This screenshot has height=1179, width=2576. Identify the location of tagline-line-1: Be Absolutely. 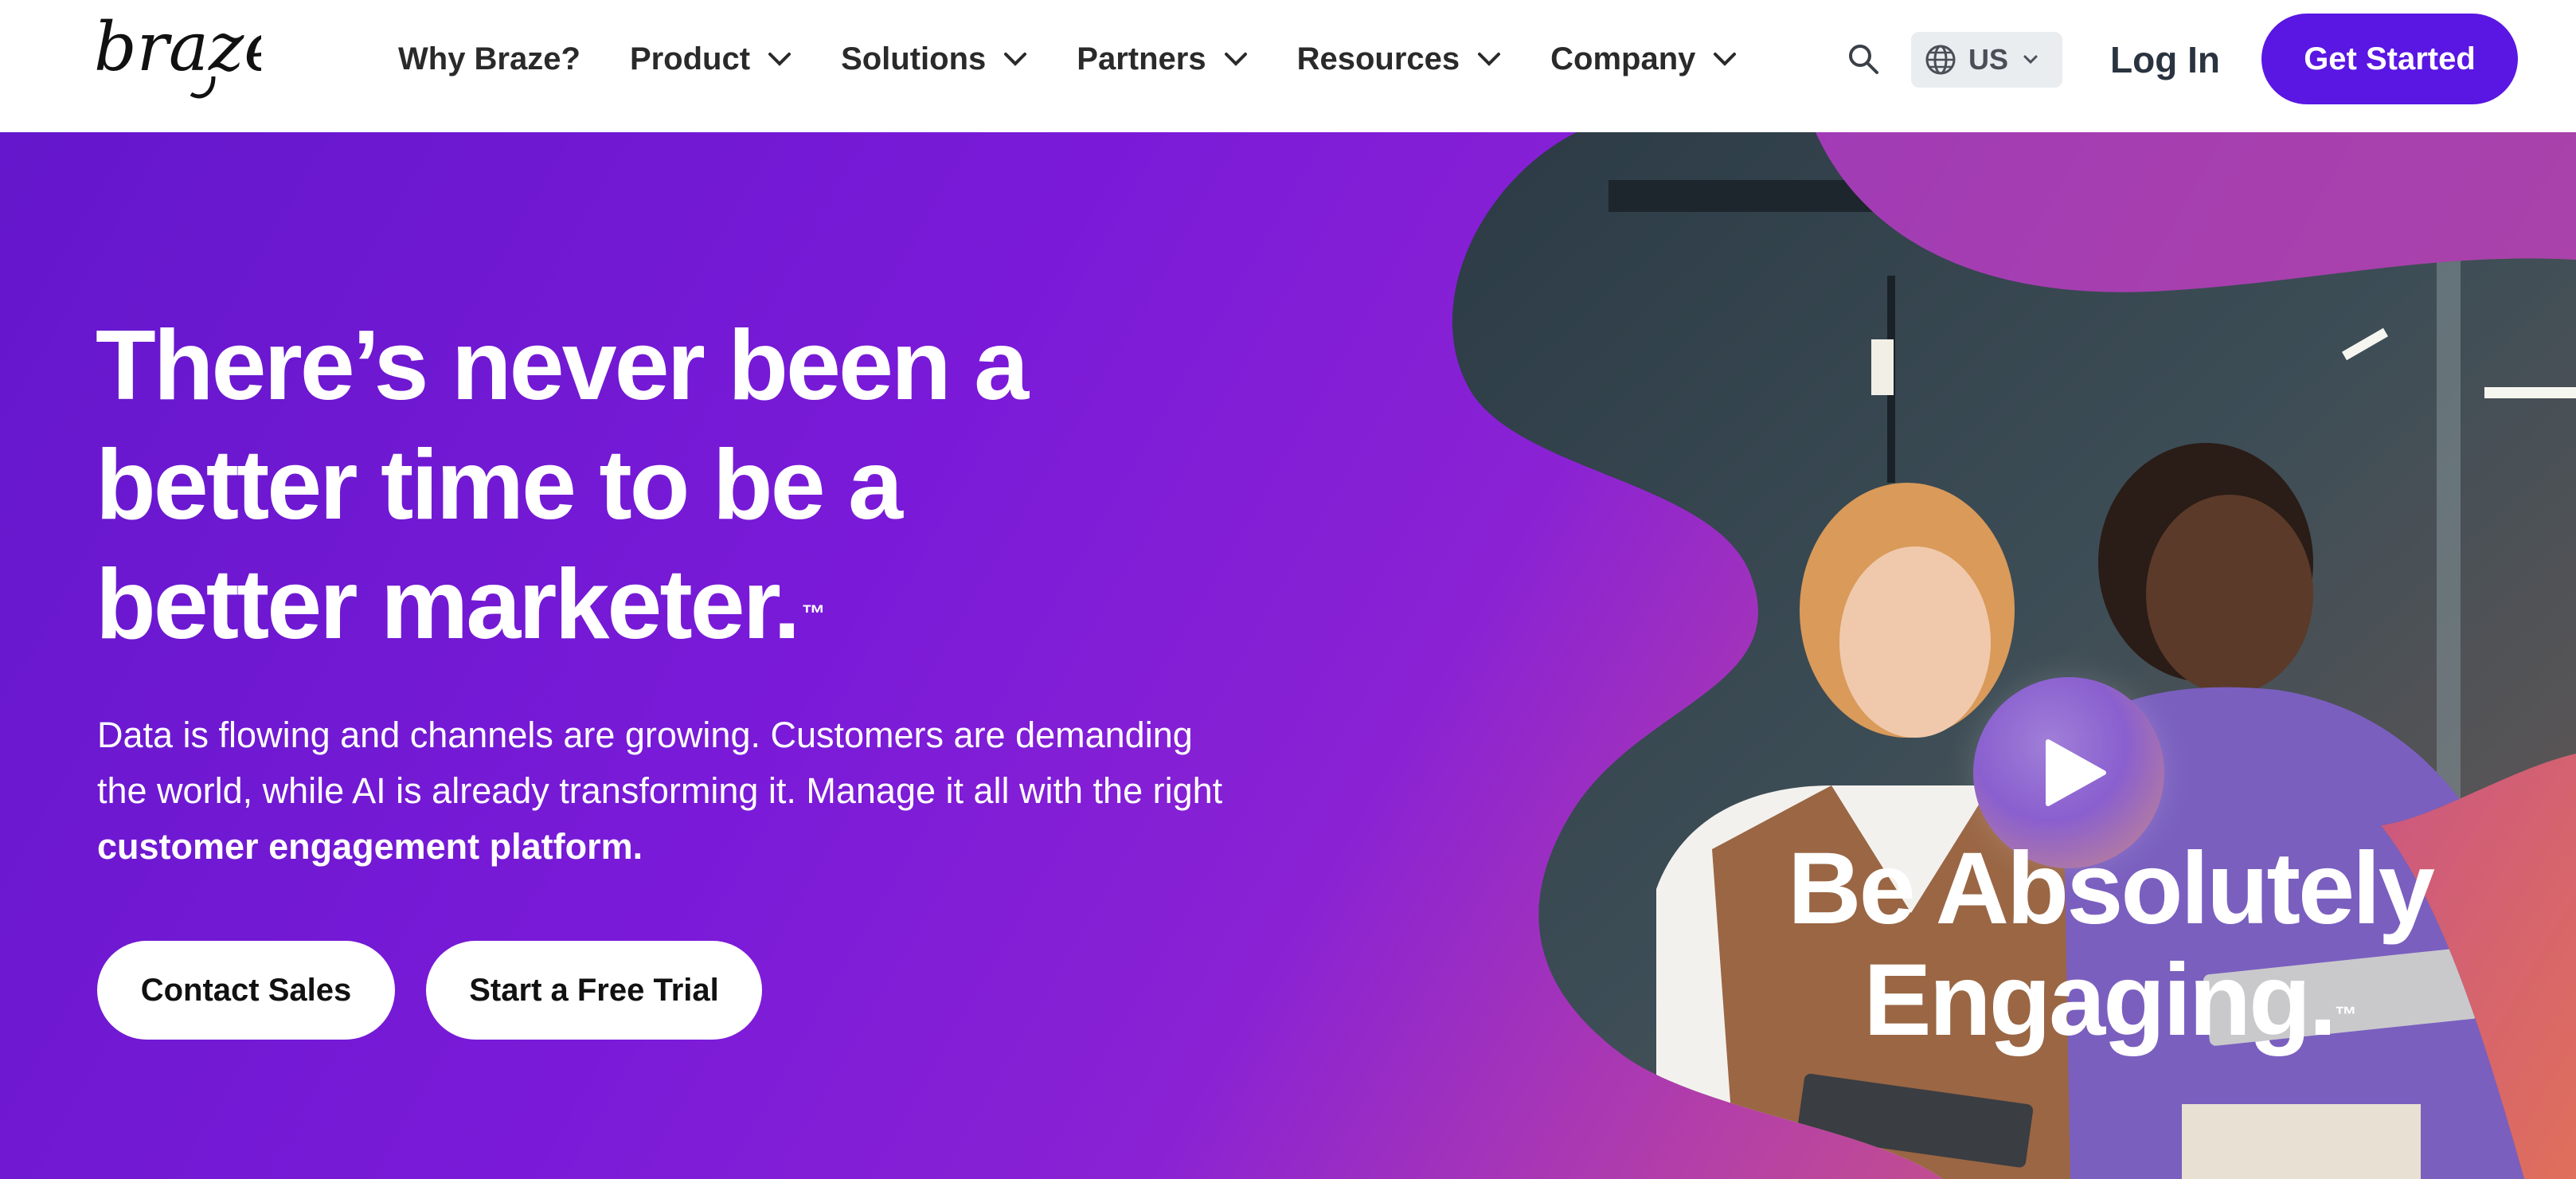
(2112, 889).